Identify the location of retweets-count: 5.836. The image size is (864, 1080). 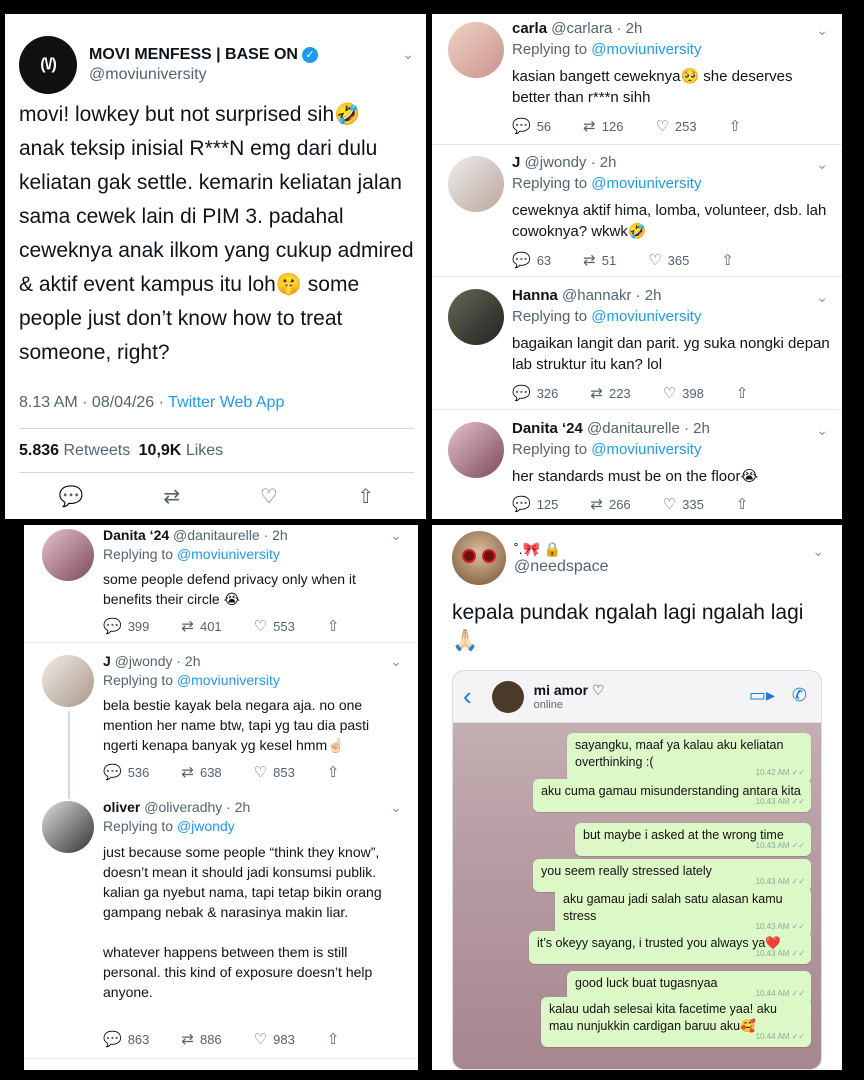
(39, 450).